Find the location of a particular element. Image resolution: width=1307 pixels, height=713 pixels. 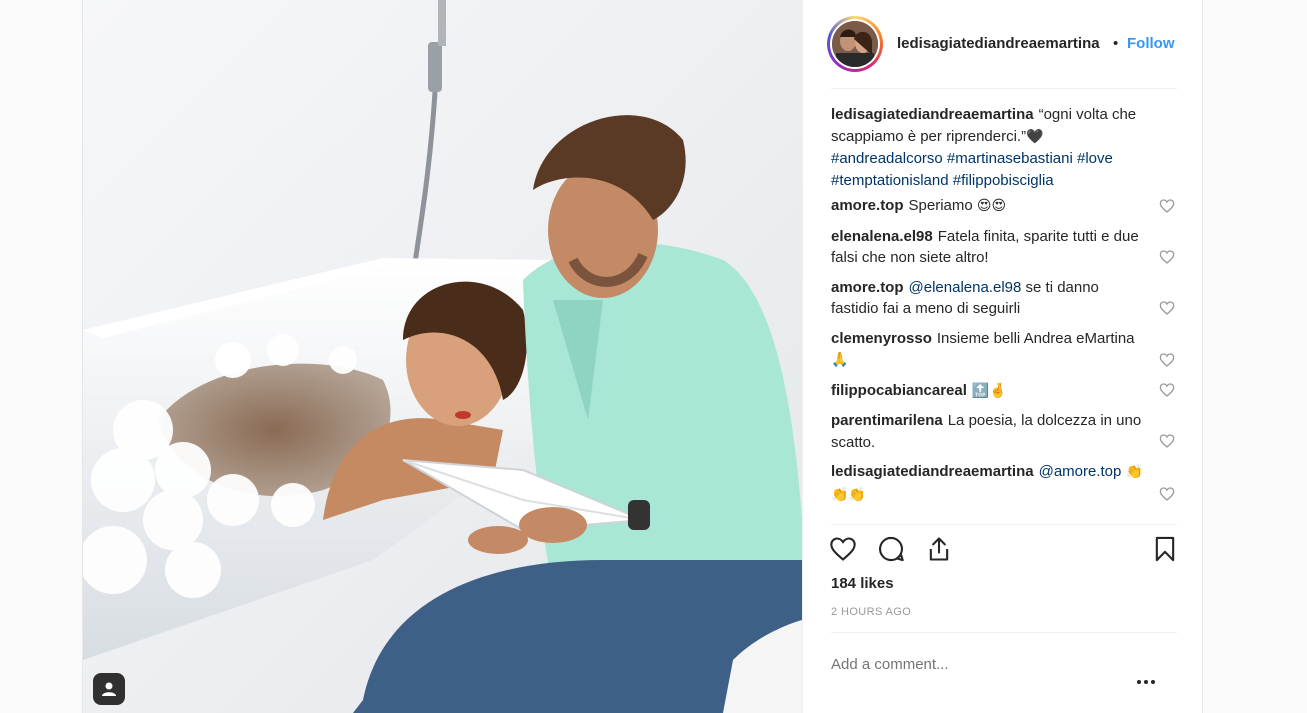

comment-text: Speriamo is located at coordinates (940, 205).